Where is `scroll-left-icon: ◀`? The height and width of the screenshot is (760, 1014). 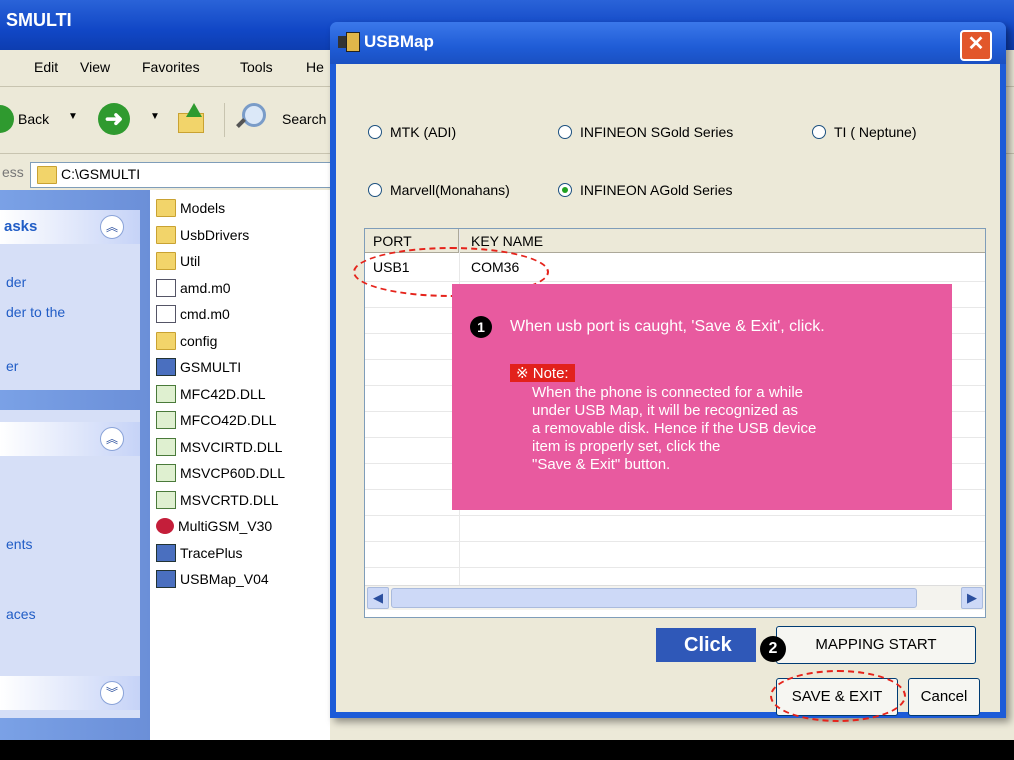
scroll-left-icon: ◀ is located at coordinates (378, 598).